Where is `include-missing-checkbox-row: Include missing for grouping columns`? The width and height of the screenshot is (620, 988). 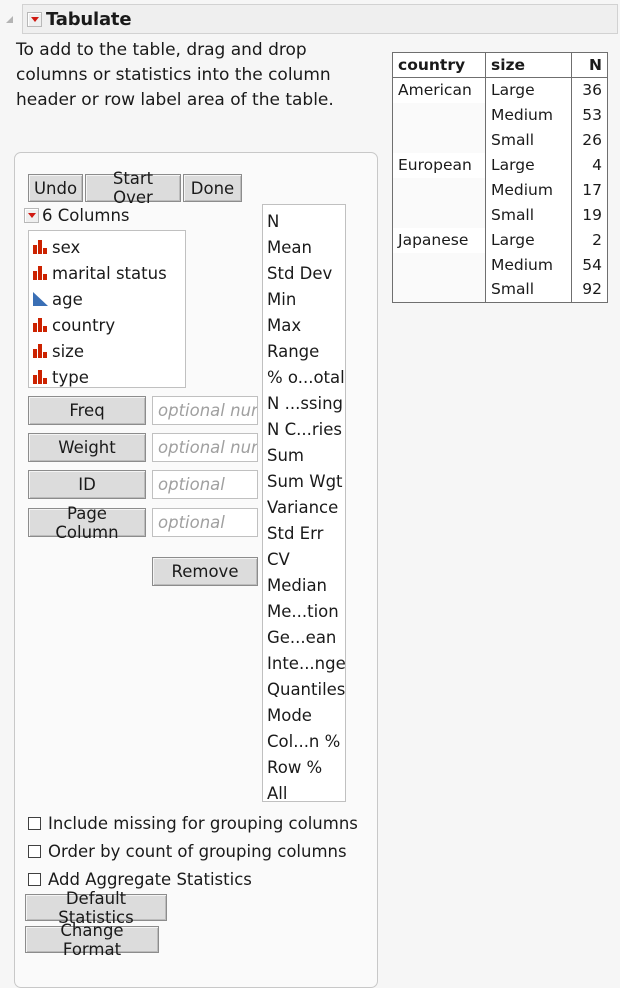
include-missing-checkbox-row: Include missing for grouping columns is located at coordinates (193, 823).